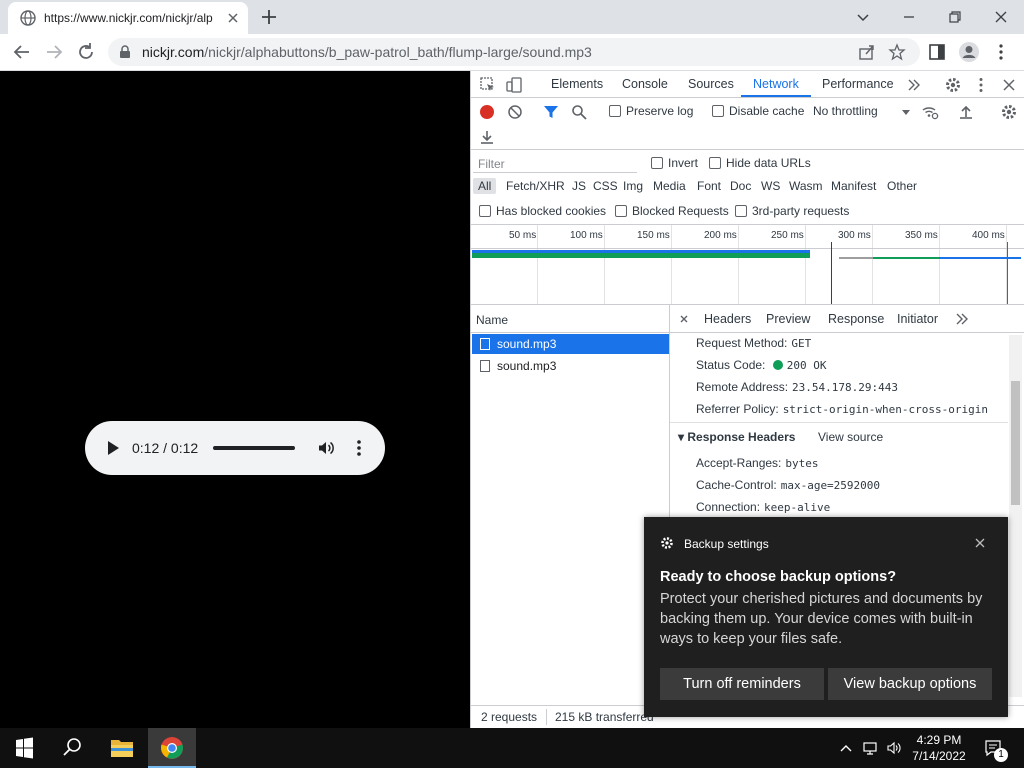 The height and width of the screenshot is (768, 1024). Describe the element at coordinates (718, 111) in the screenshot. I see `disable-cache-checkbox` at that location.